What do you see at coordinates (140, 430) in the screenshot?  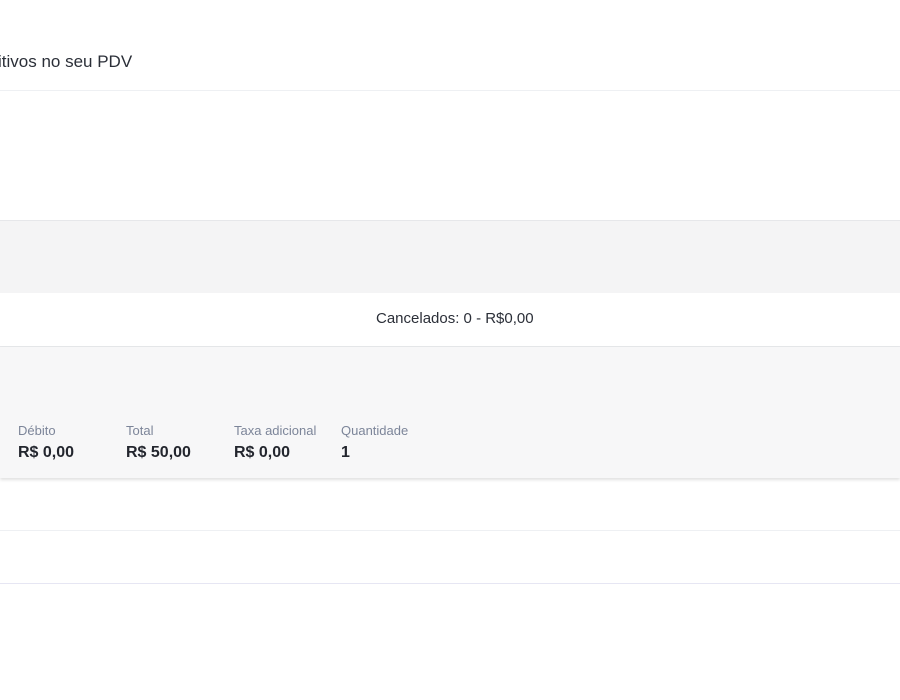 I see `stat-label: Total` at bounding box center [140, 430].